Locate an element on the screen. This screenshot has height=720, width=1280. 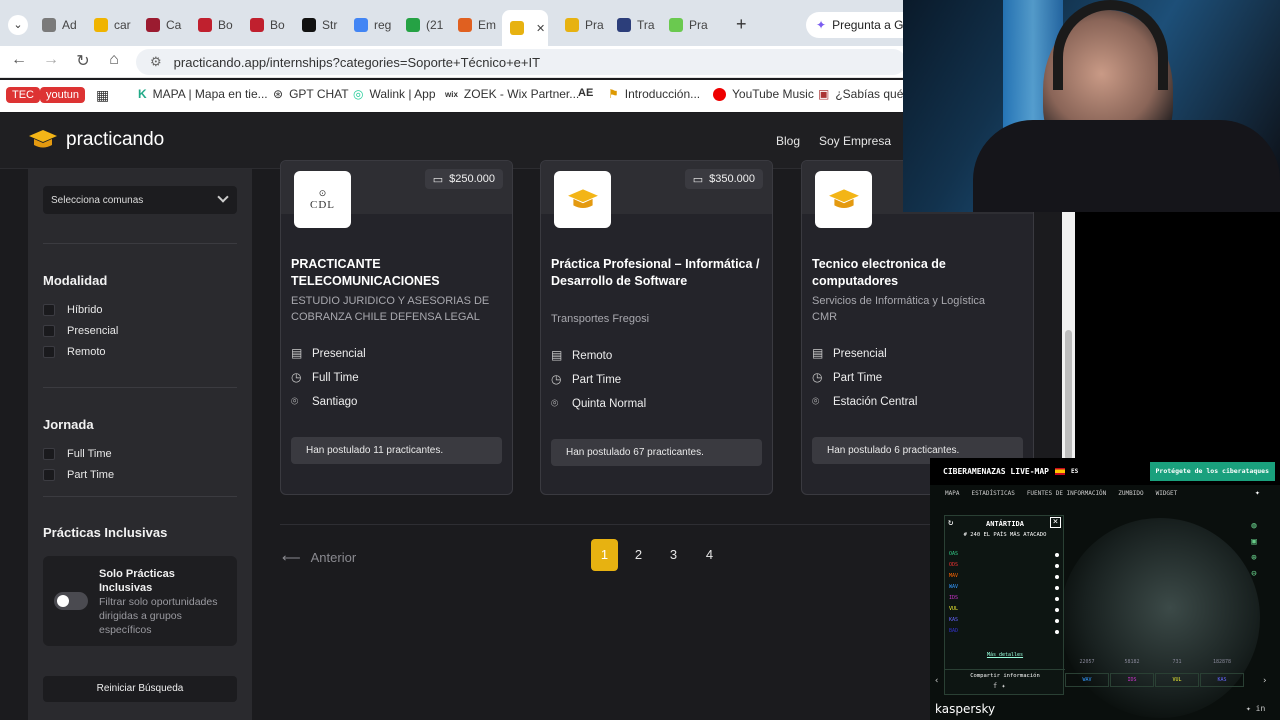
page-4-button: 4 is located at coordinates (709, 555).